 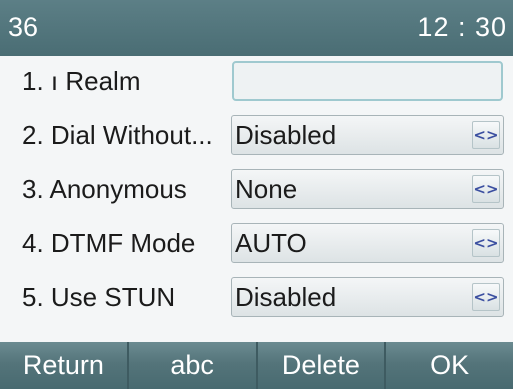 I want to click on delete-softkey: Delete, so click(x=322, y=365).